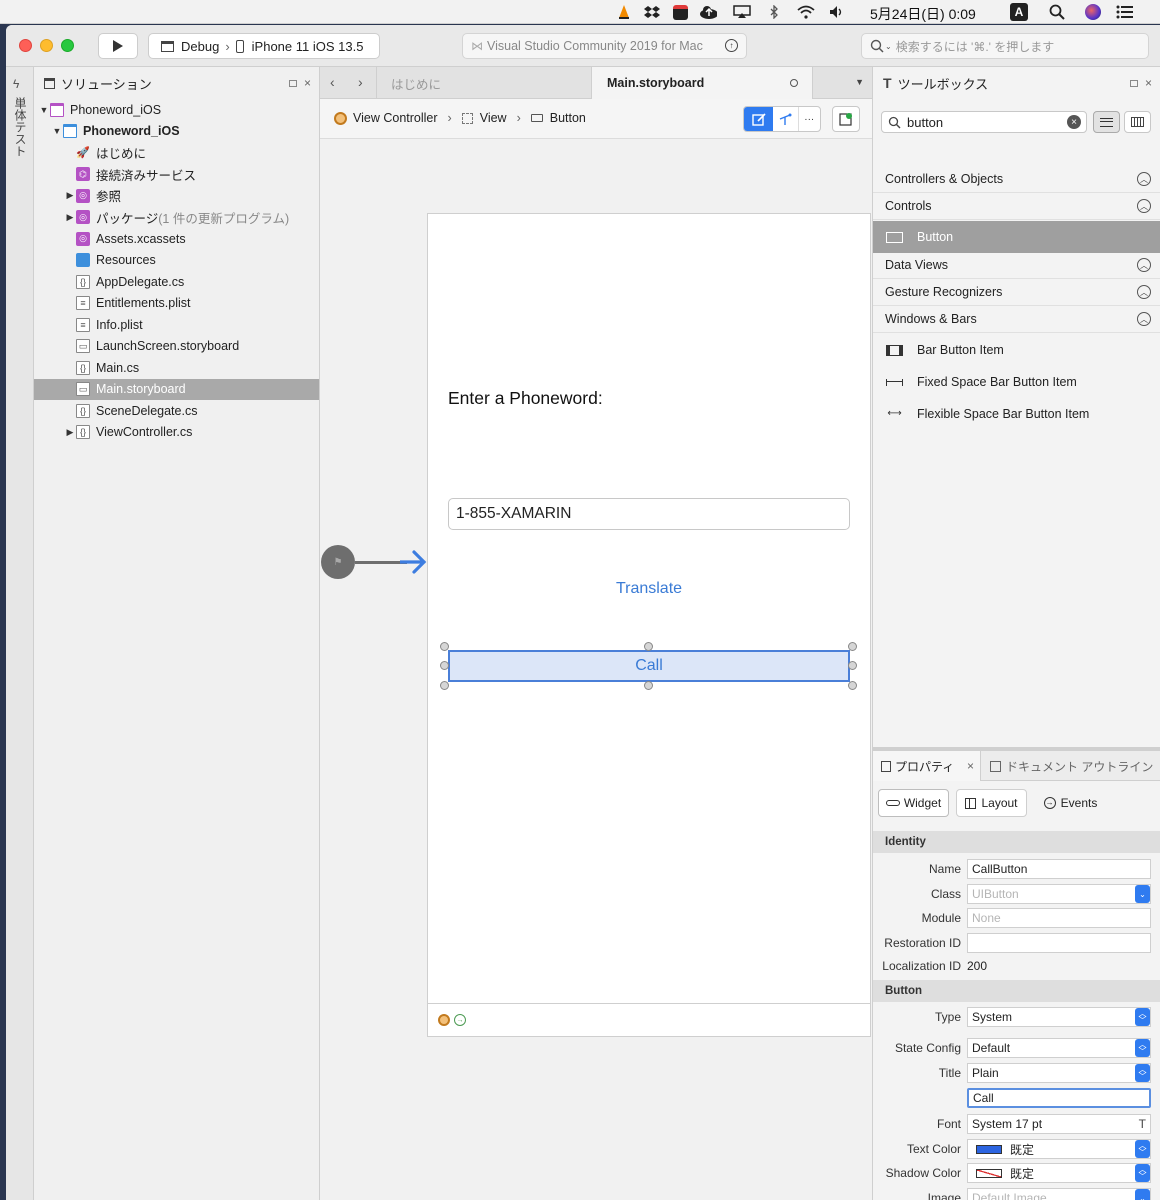 The image size is (1160, 1200). Describe the element at coordinates (984, 122) in the screenshot. I see `toolbox-search-input: button ×` at that location.